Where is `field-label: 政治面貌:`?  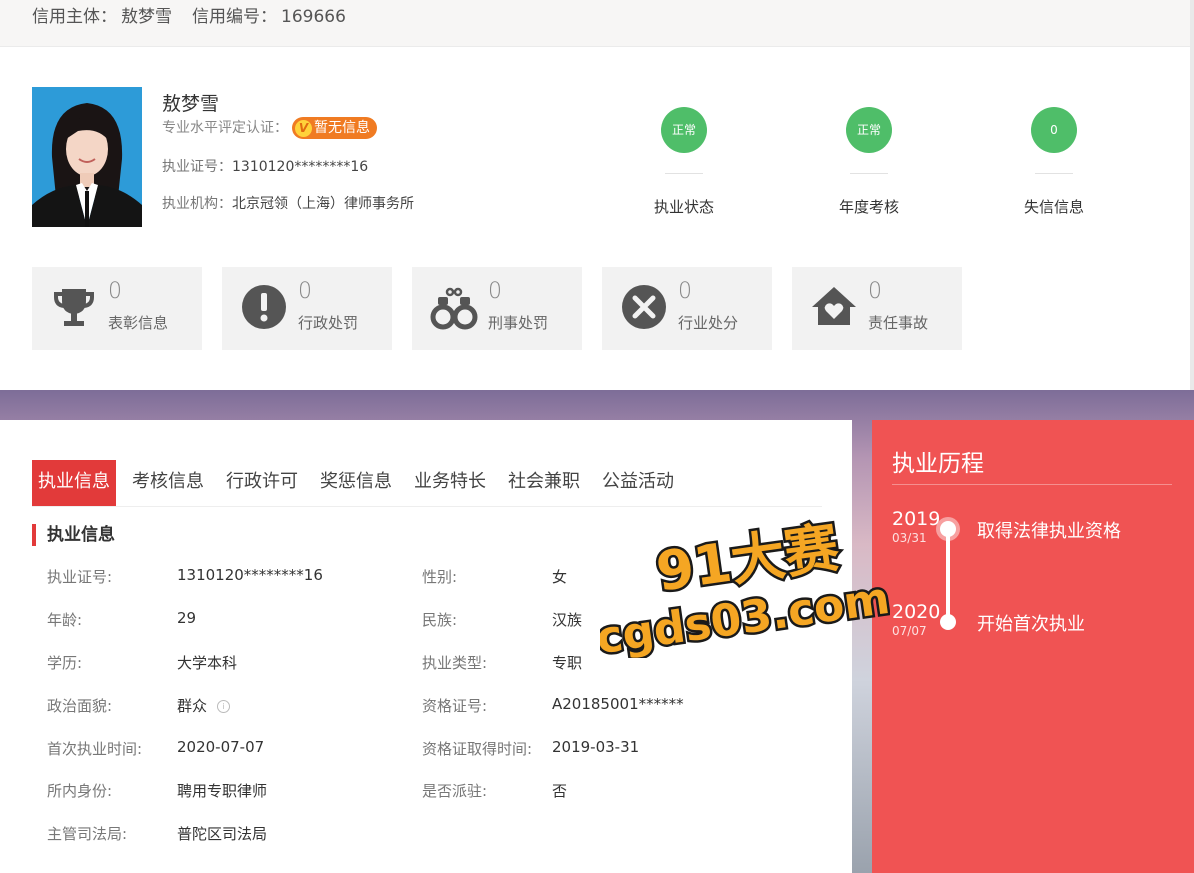
field-label: 政治面貌: is located at coordinates (80, 706).